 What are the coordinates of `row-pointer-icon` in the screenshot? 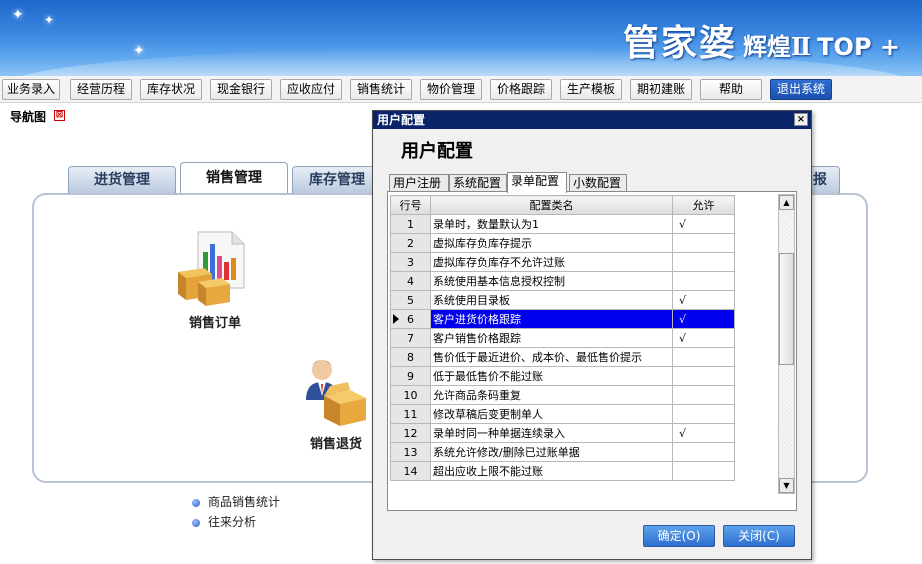 It's located at (396, 319).